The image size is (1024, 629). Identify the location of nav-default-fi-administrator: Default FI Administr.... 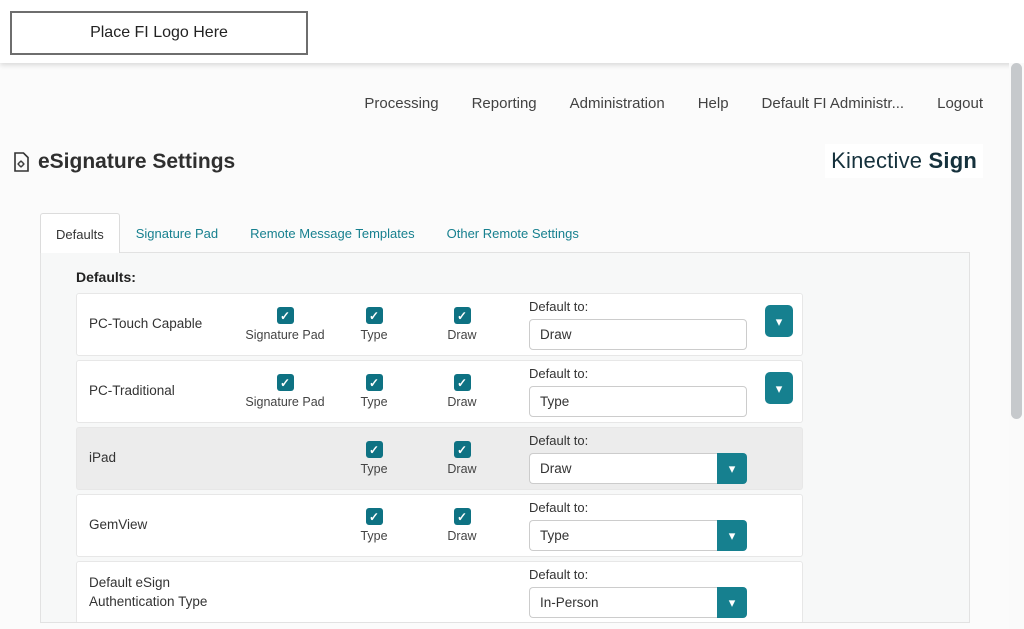
(833, 103).